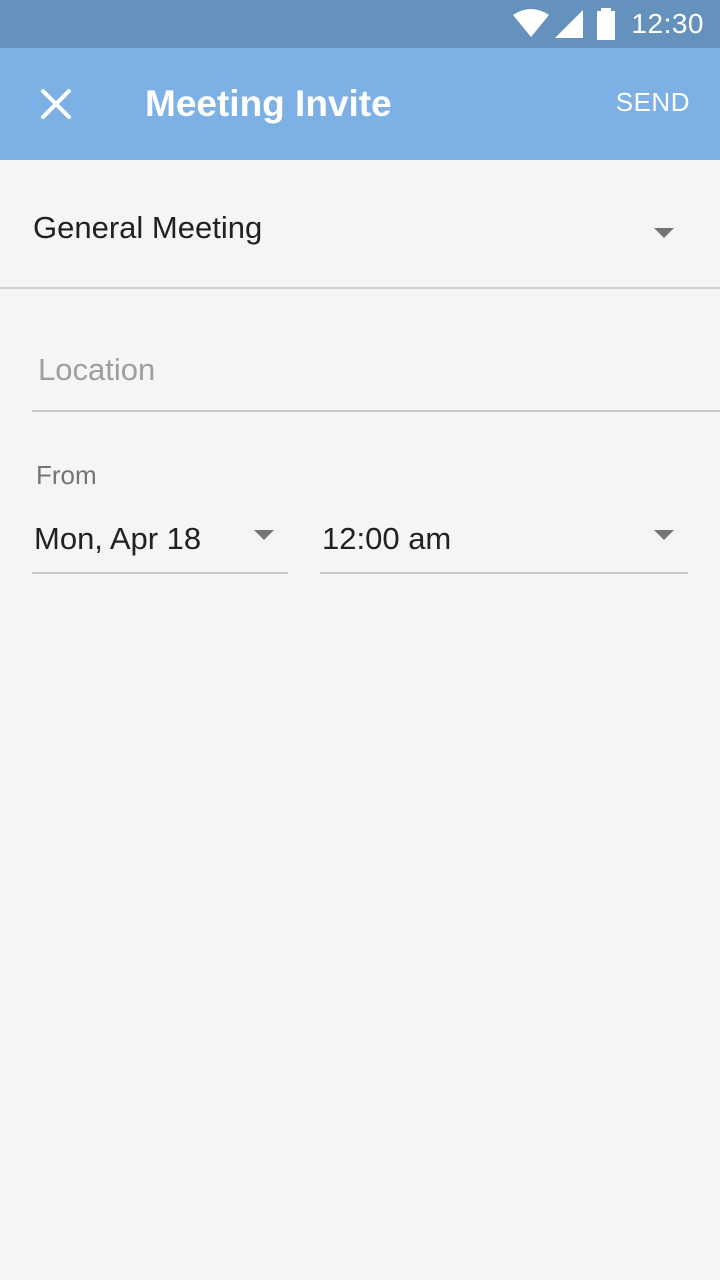 The height and width of the screenshot is (1280, 720). I want to click on close-icon, so click(56, 104).